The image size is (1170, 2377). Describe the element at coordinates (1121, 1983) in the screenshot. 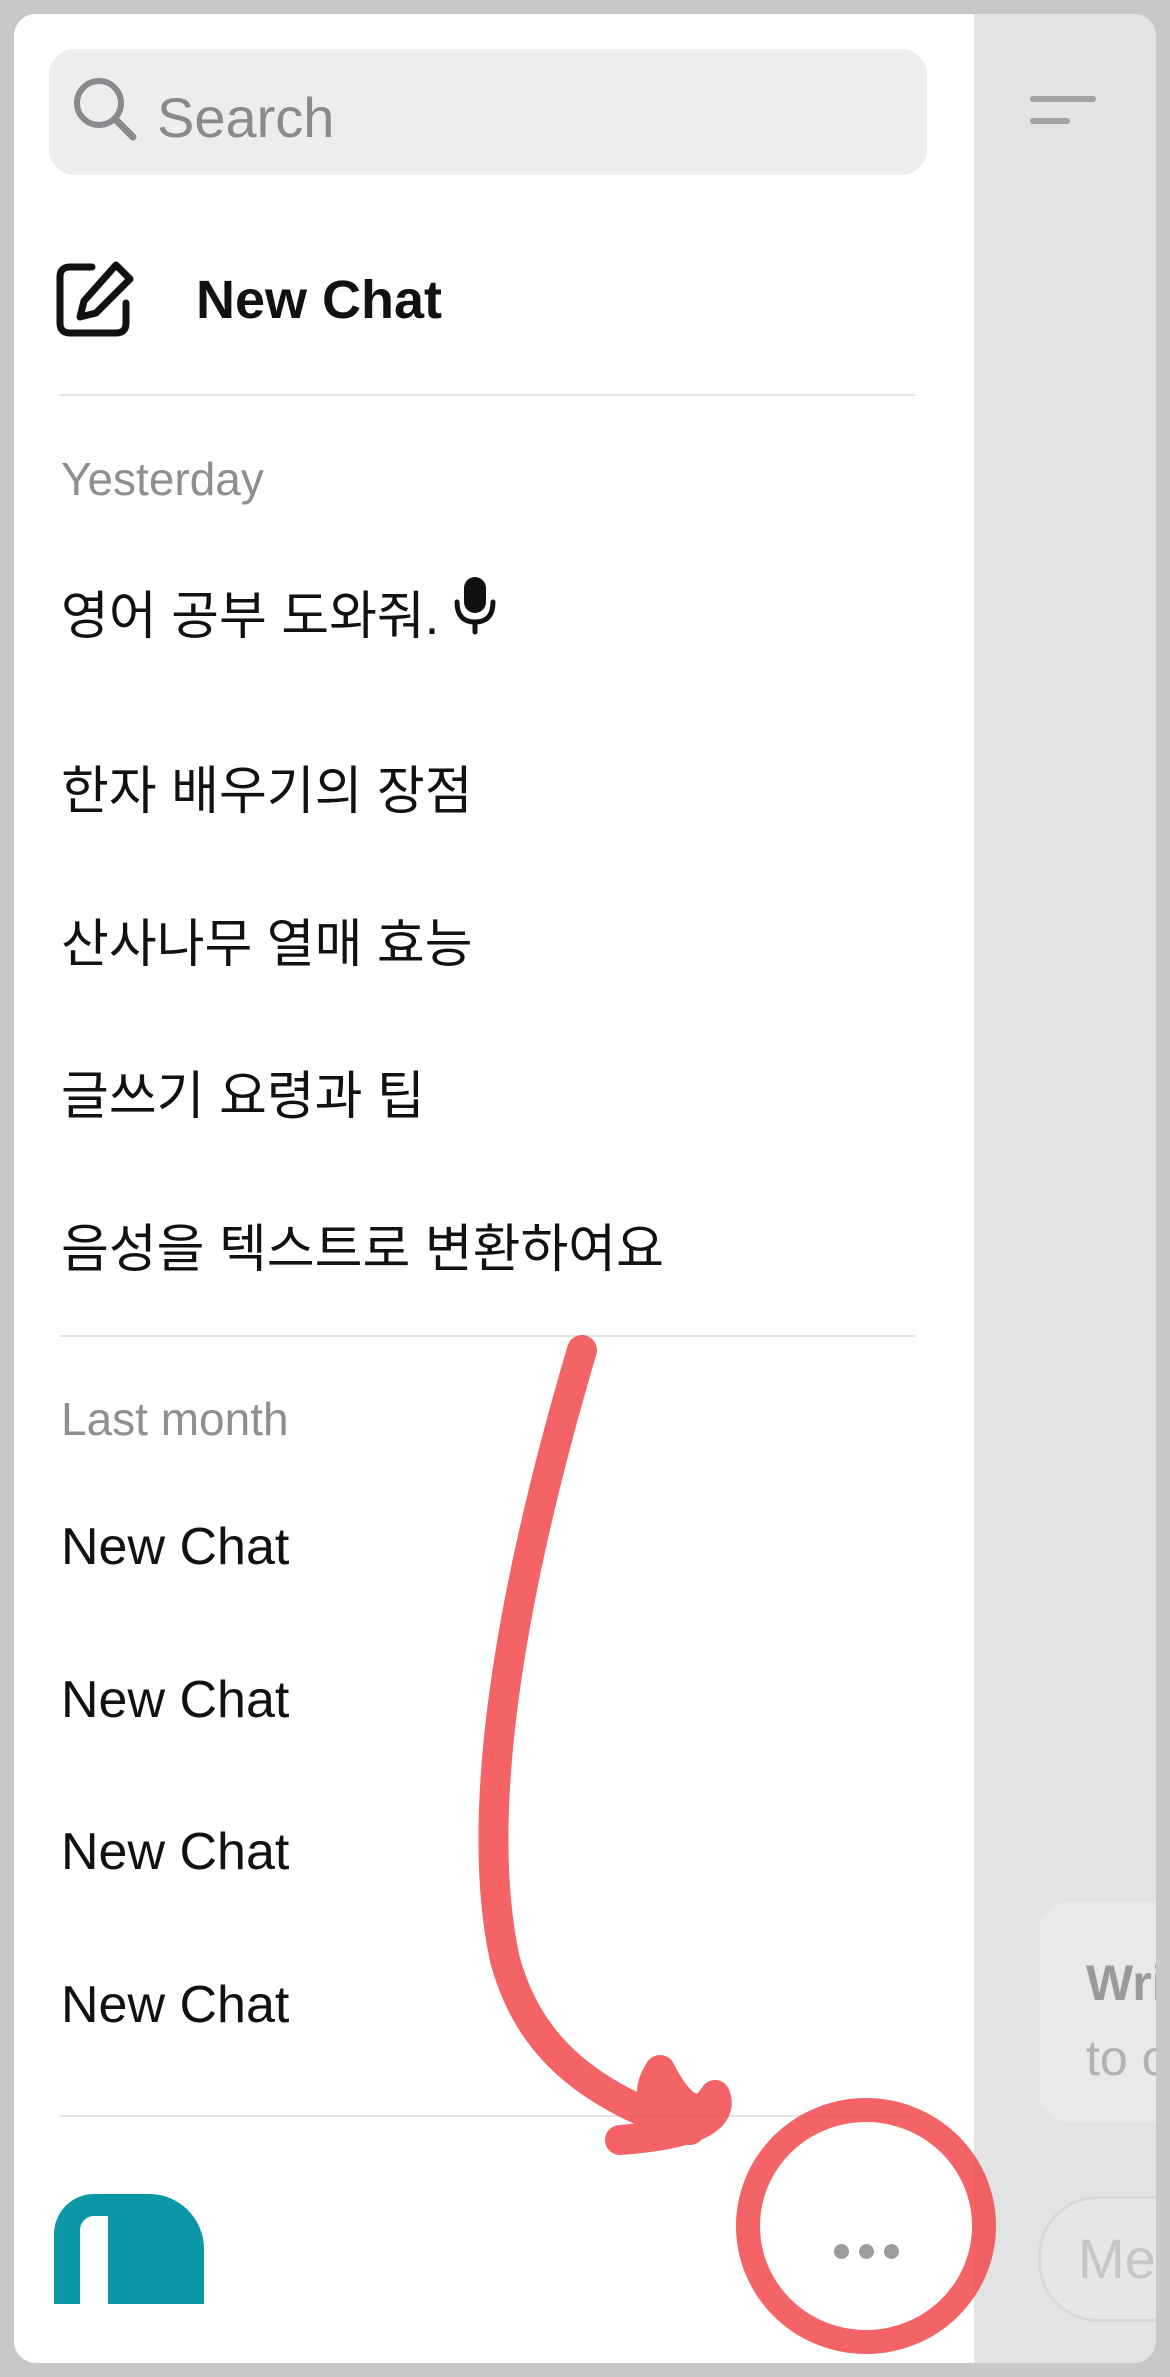

I see `suggestion-title: Writ` at that location.